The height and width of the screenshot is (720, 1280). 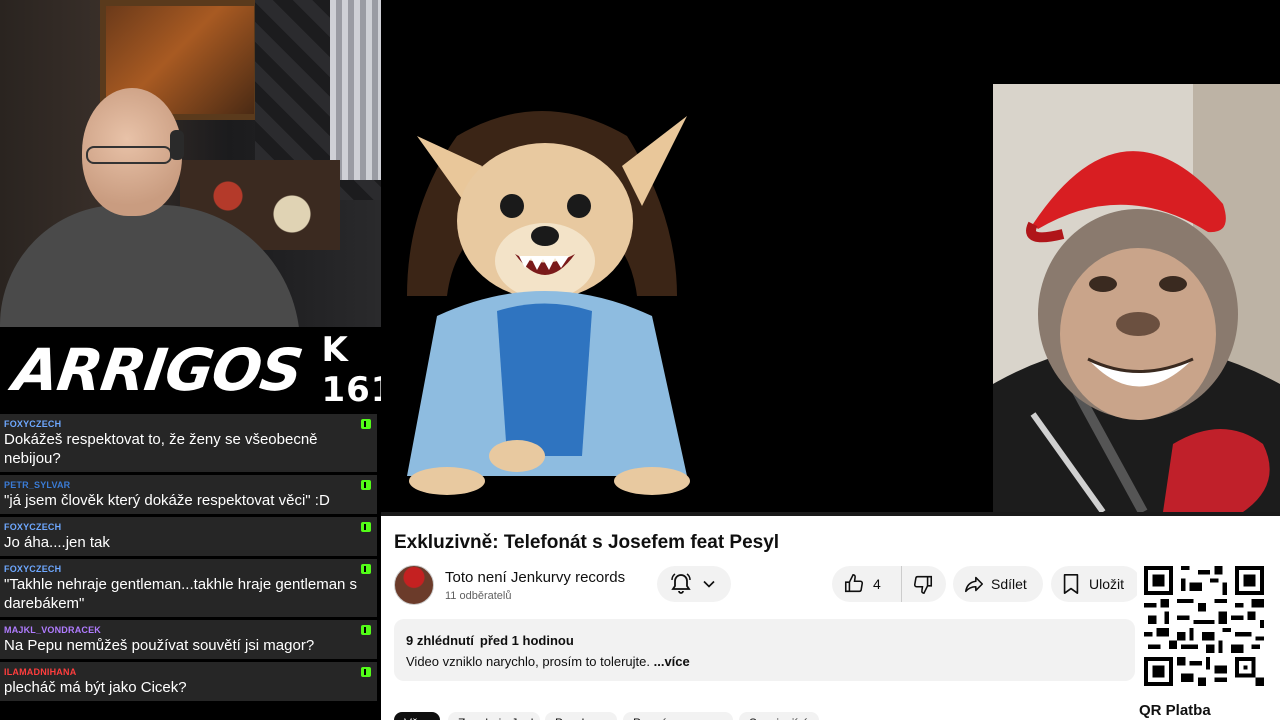 I want to click on chat-text: plecháč má být jako Cicek?, so click(x=95, y=687).